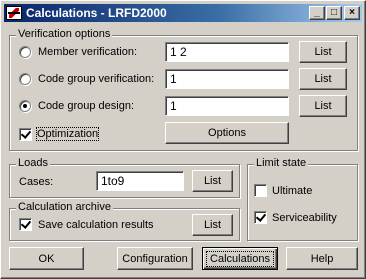  Describe the element at coordinates (323, 52) in the screenshot. I see `member-list-button: List` at that location.